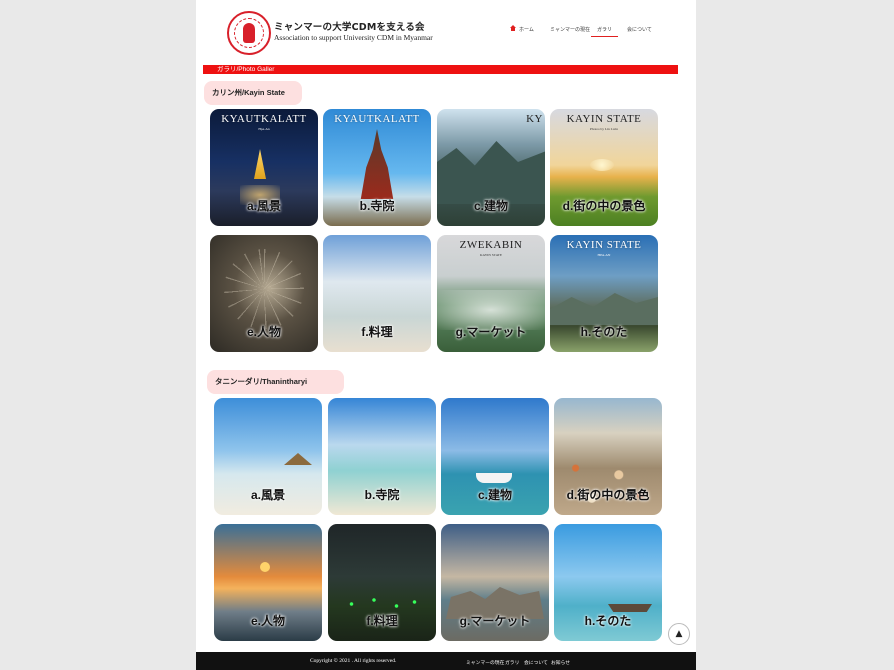 Image resolution: width=894 pixels, height=670 pixels. What do you see at coordinates (491, 255) in the screenshot?
I see `tile-caption-sub: KAYIN STATE` at bounding box center [491, 255].